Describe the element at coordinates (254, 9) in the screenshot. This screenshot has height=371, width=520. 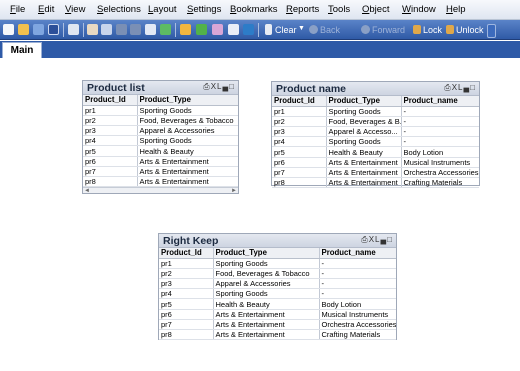
I see `menu-bookmarks: Bookmarks` at that location.